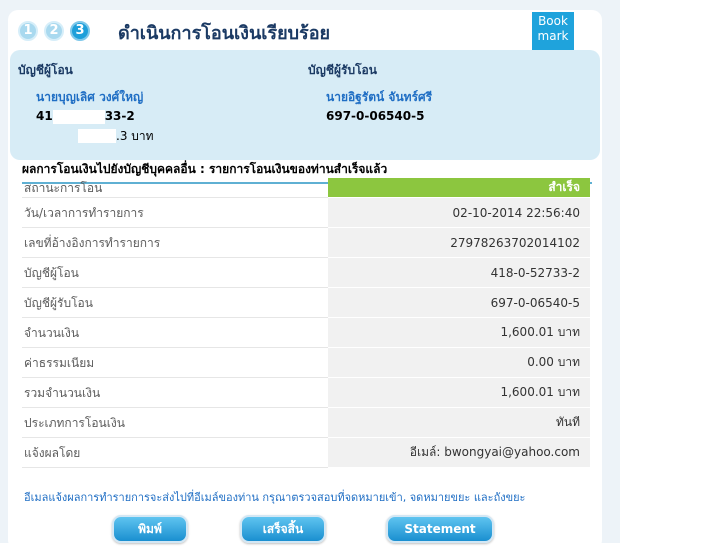  Describe the element at coordinates (306, 333) in the screenshot. I see `table-row: จำนวนเงิน 1,600.01 บาท` at that location.